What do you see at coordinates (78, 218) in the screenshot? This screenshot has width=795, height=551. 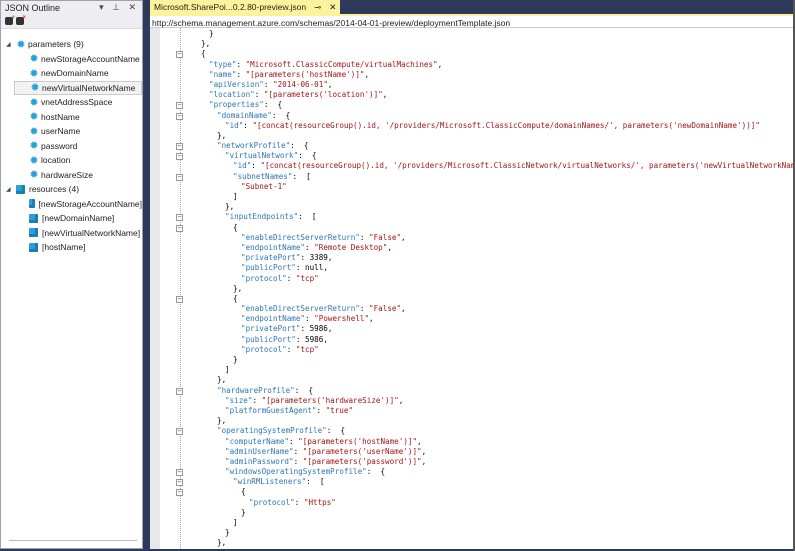 I see `tree-item-label: [newDomainName]` at bounding box center [78, 218].